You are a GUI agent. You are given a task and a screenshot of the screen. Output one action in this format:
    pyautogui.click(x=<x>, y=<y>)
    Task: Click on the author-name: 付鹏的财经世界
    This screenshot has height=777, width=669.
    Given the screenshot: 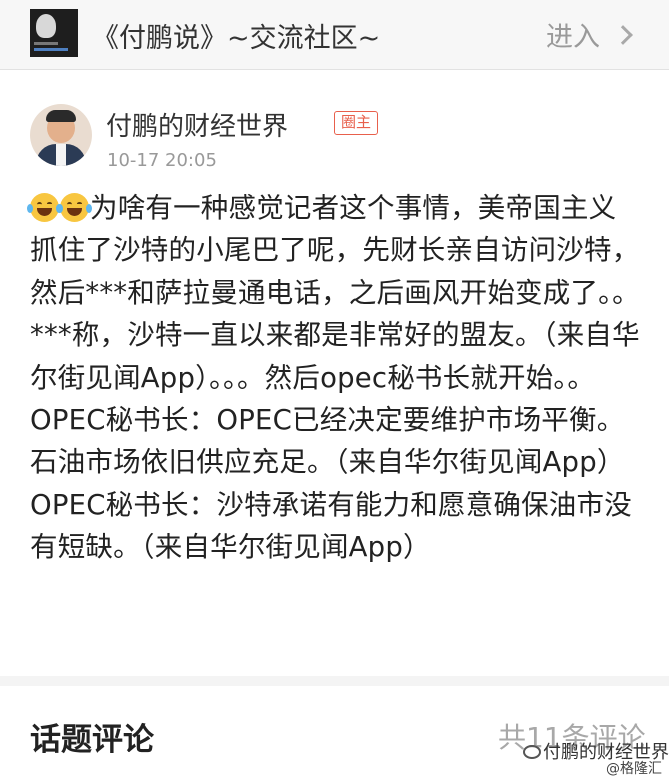 What is the action you would take?
    pyautogui.click(x=197, y=124)
    